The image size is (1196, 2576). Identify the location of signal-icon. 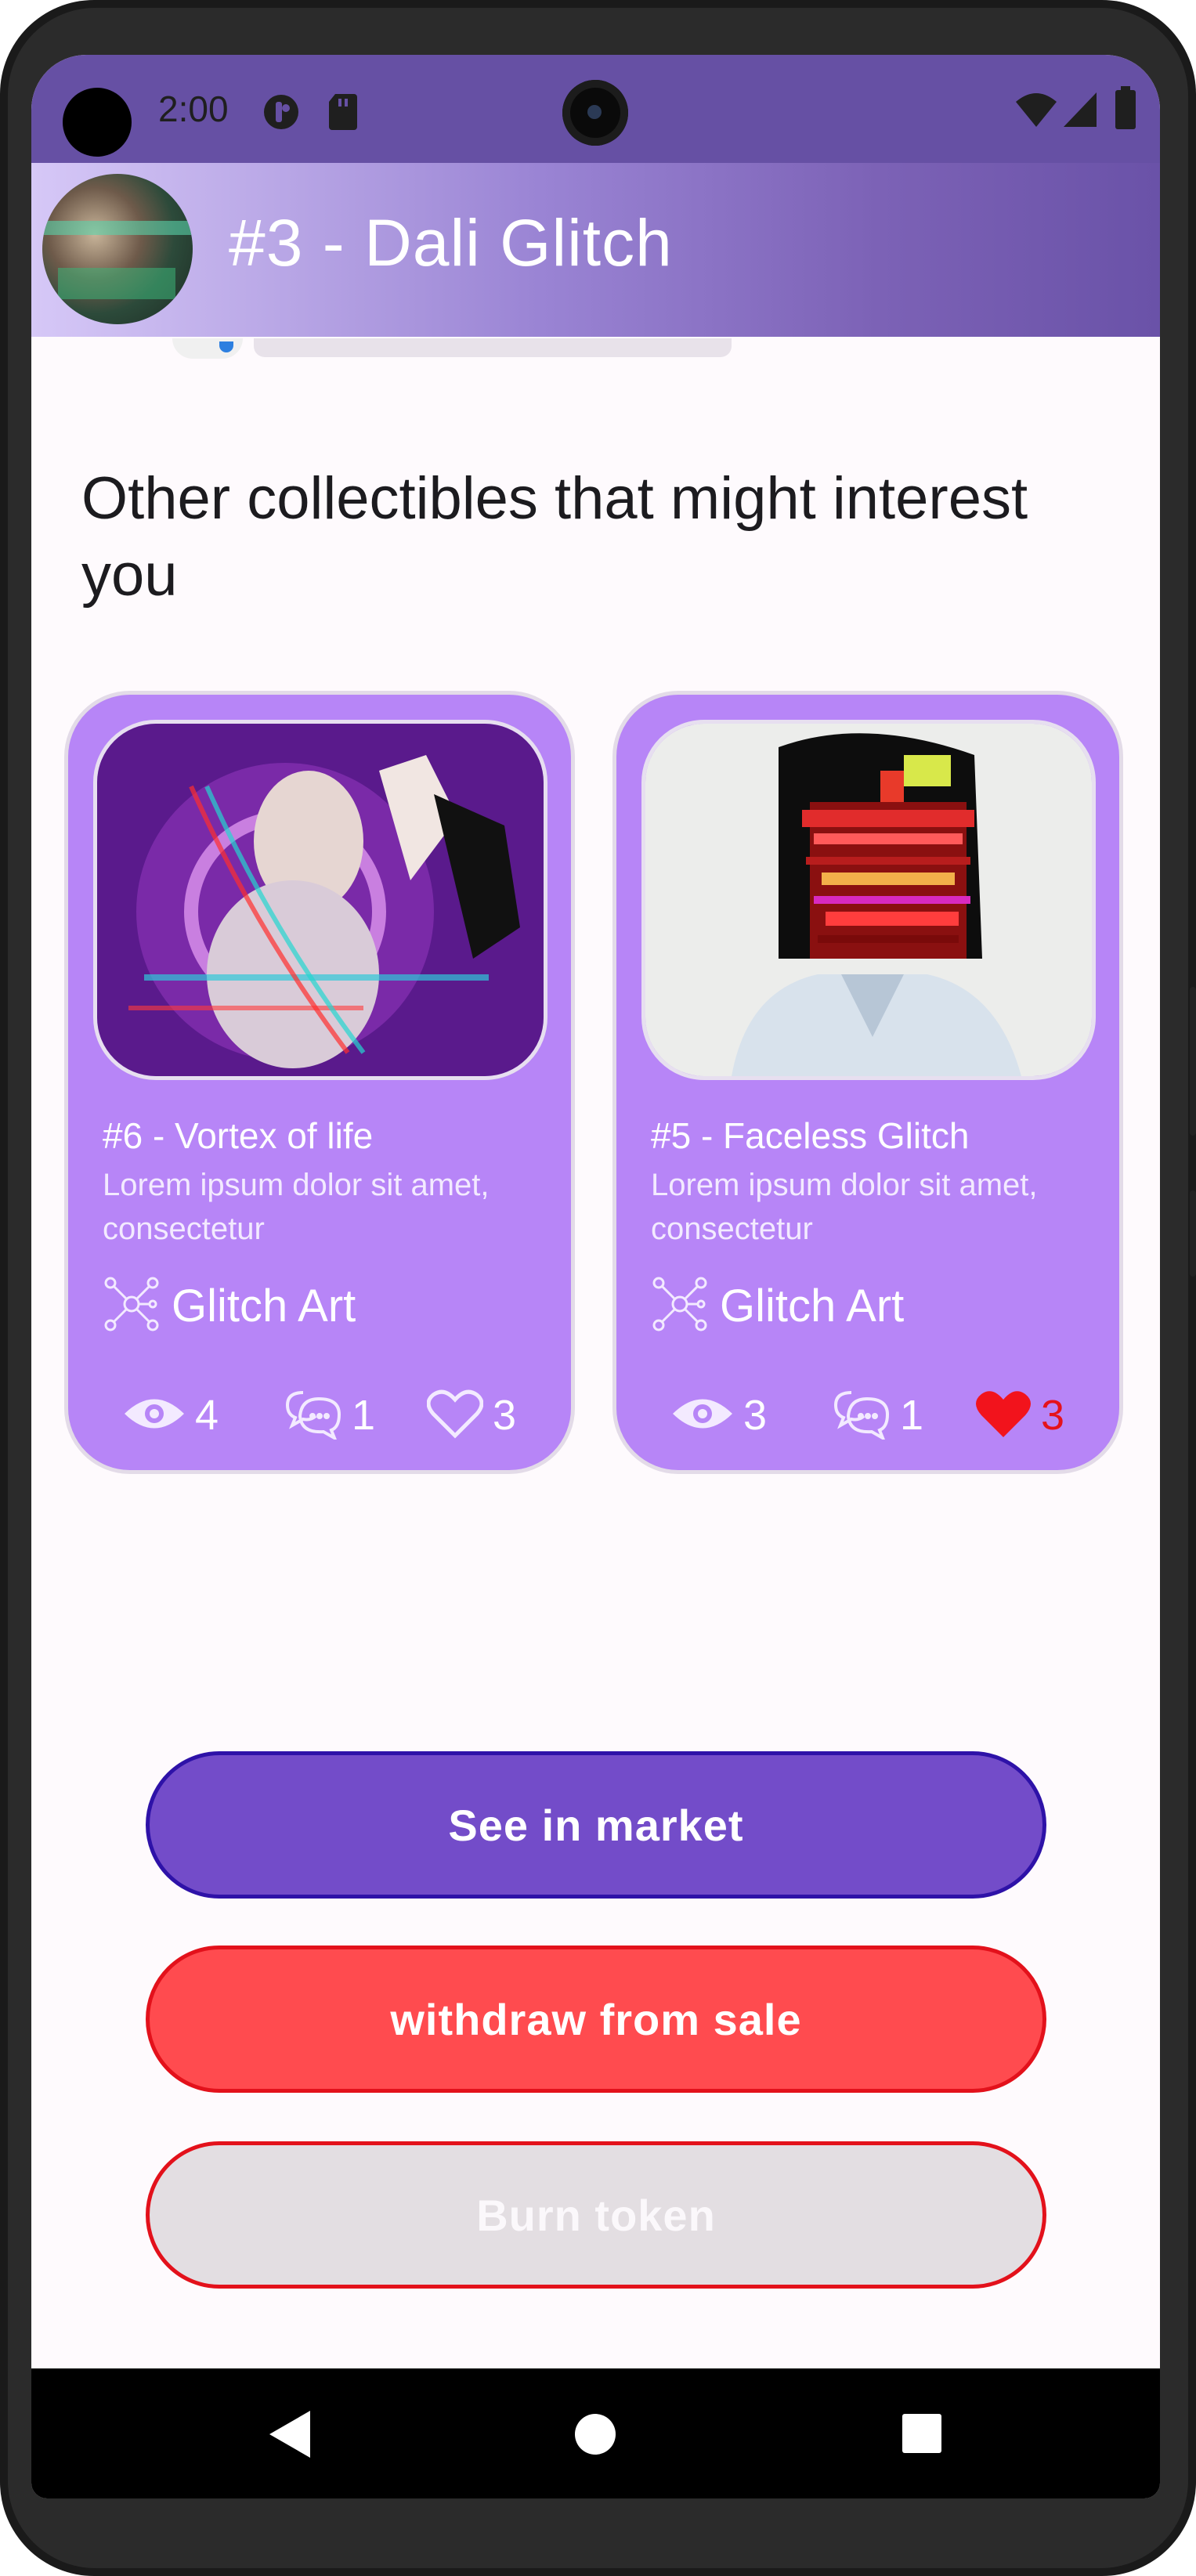
(1080, 111).